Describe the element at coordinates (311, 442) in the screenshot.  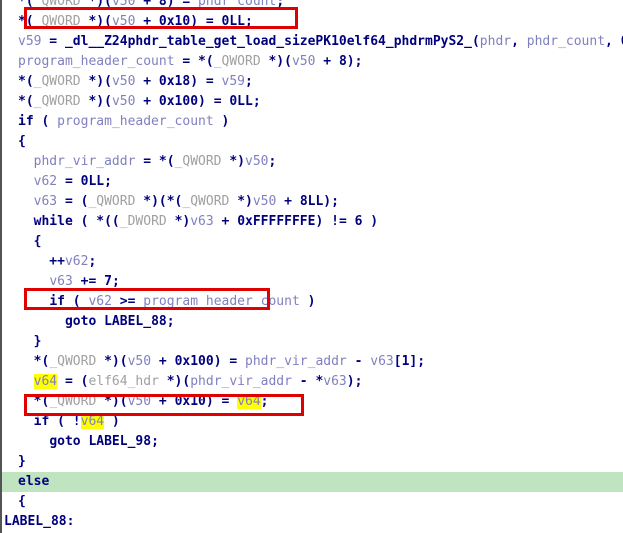
I see `code-line: goto LABEL_98;` at that location.